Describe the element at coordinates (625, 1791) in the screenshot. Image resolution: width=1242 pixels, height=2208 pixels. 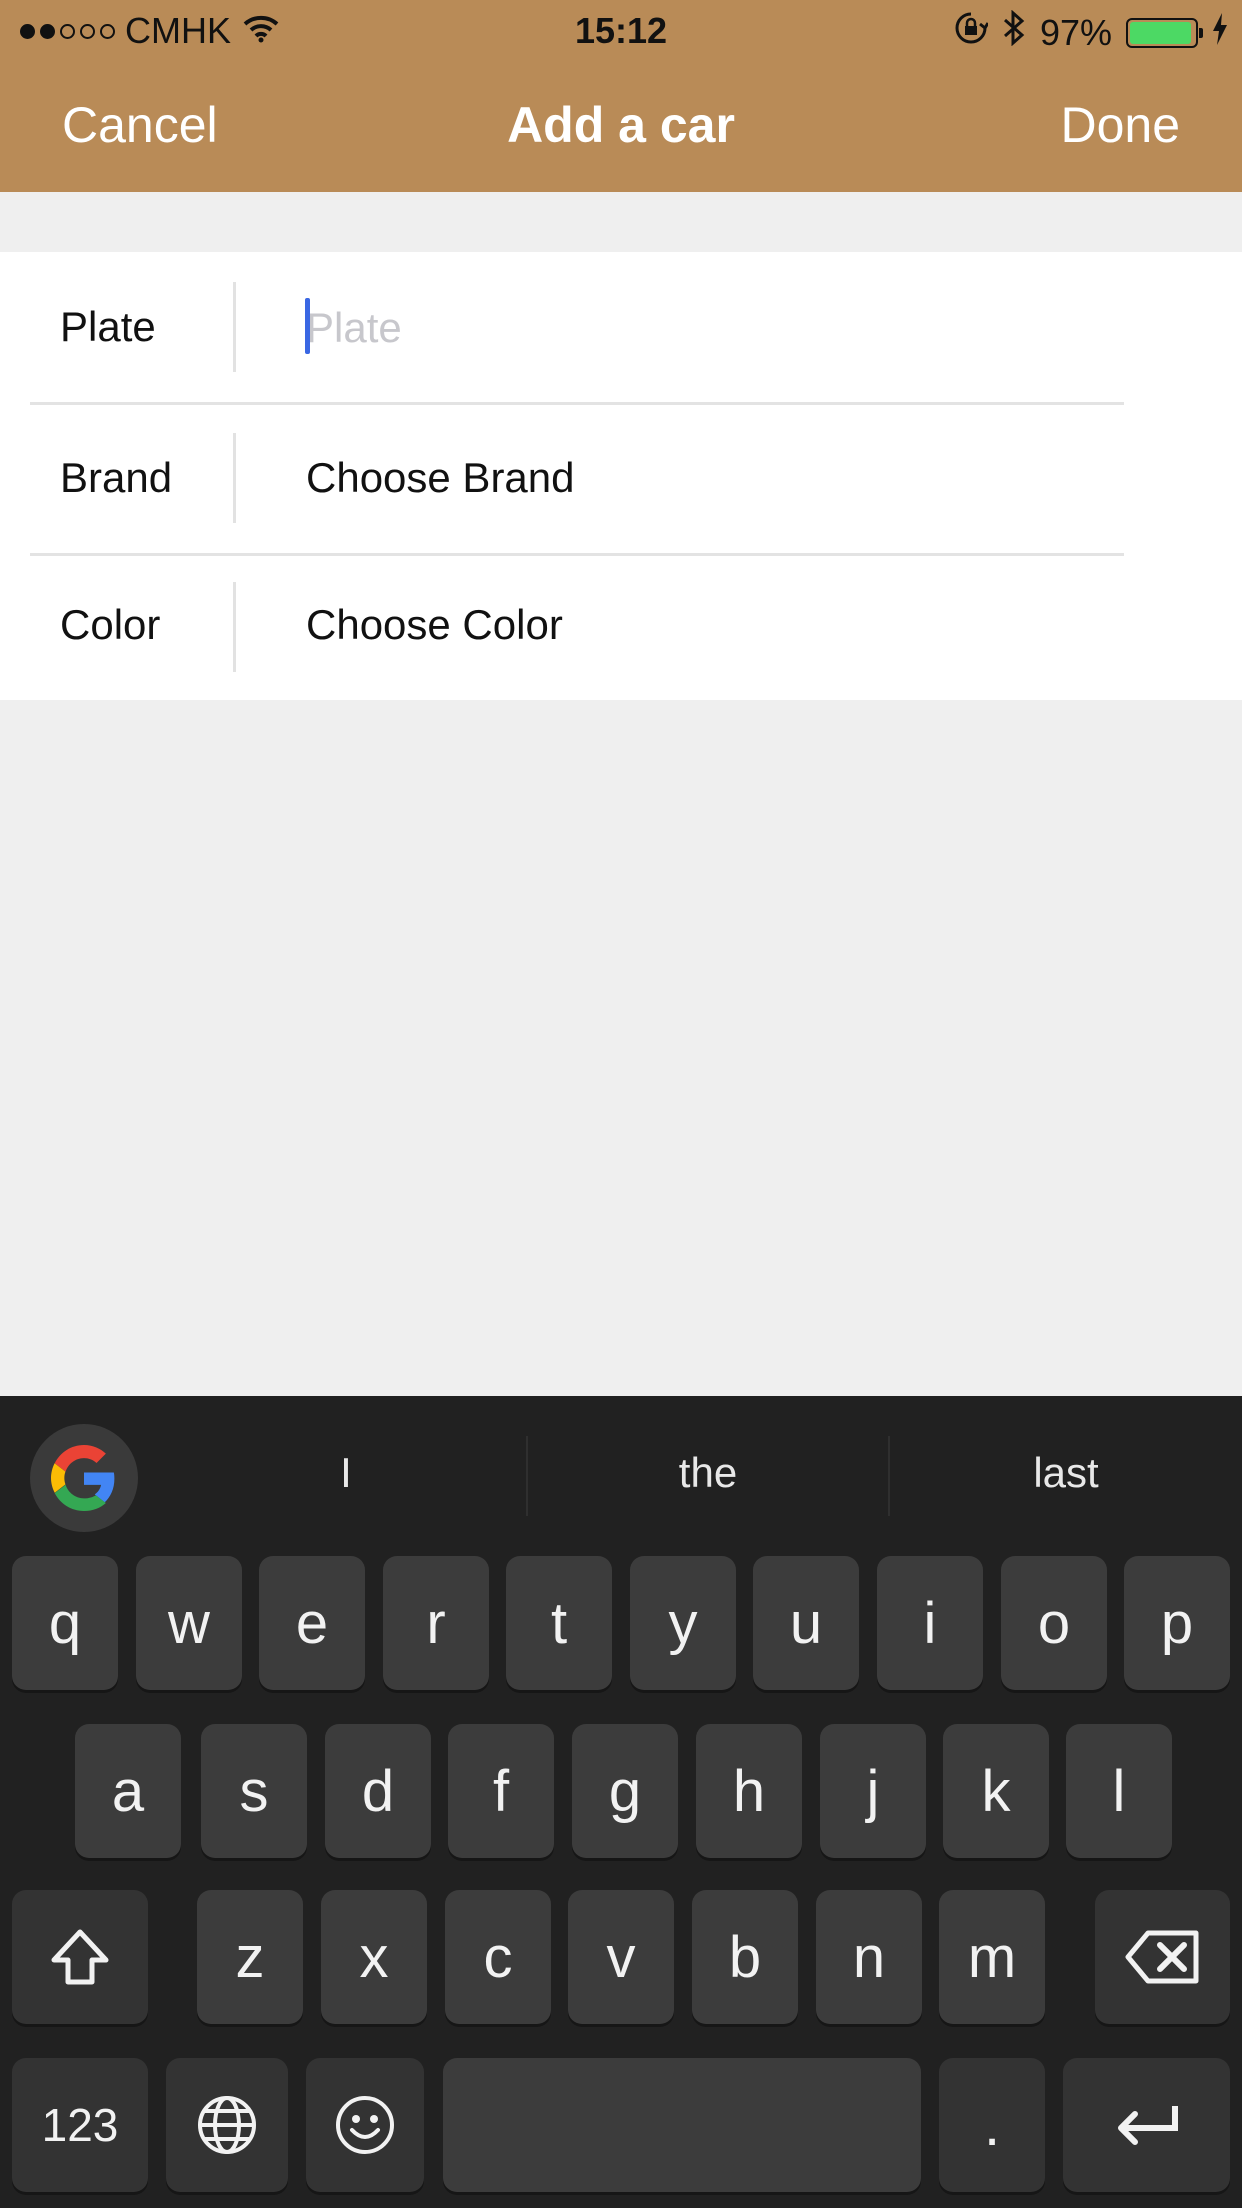
I see `key-g: g` at that location.